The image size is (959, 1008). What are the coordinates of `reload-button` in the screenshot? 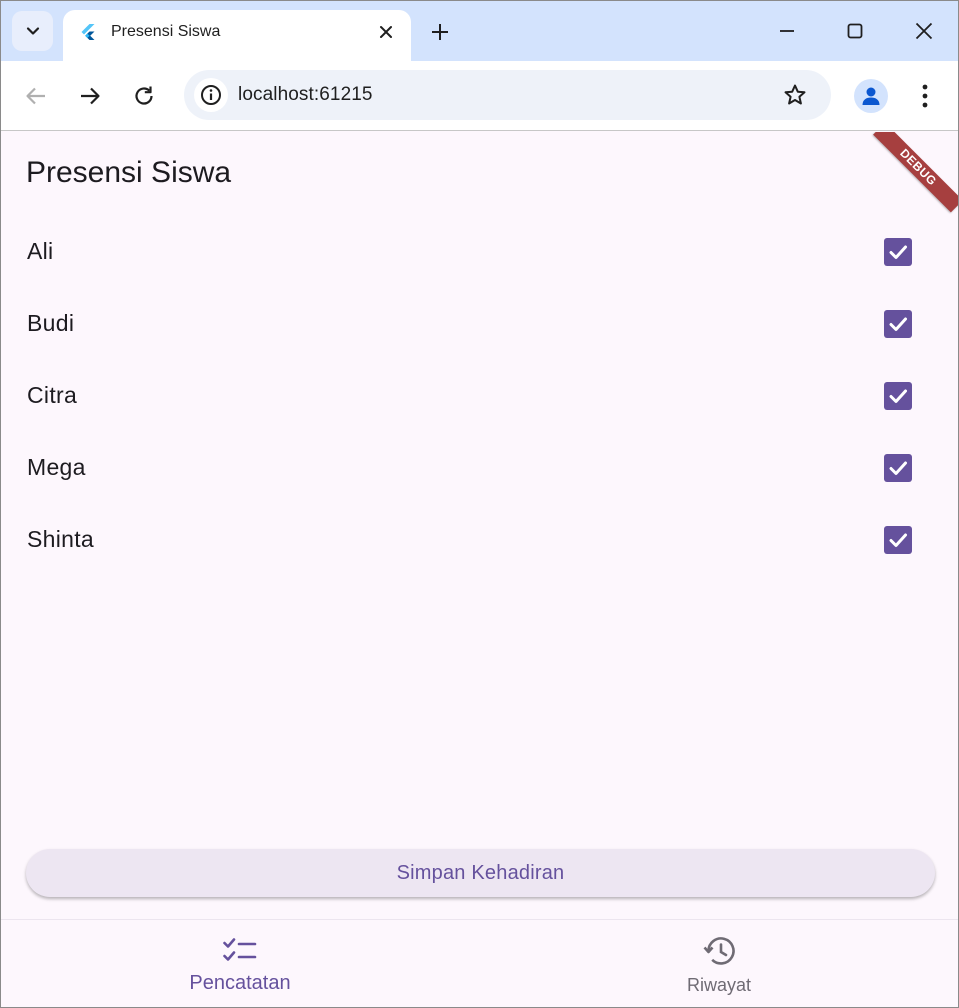 It's located at (144, 96).